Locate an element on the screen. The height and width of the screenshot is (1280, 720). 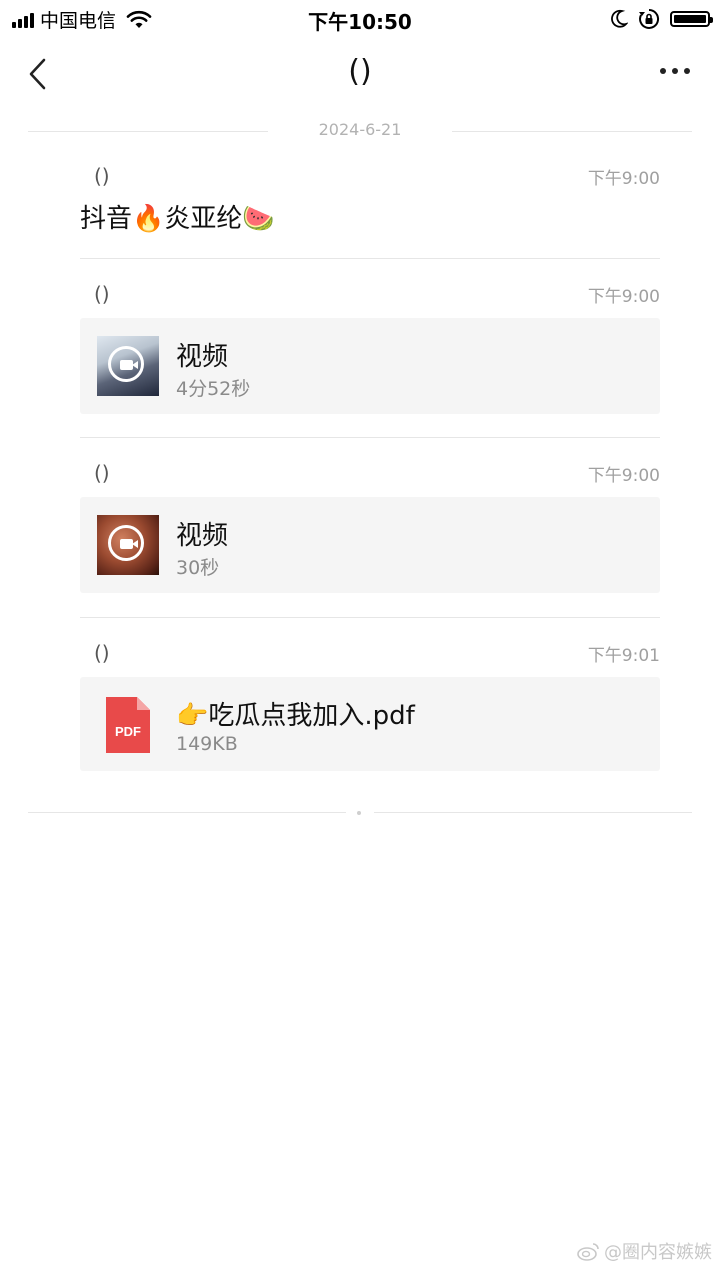
end-divider-dot is located at coordinates (359, 813).